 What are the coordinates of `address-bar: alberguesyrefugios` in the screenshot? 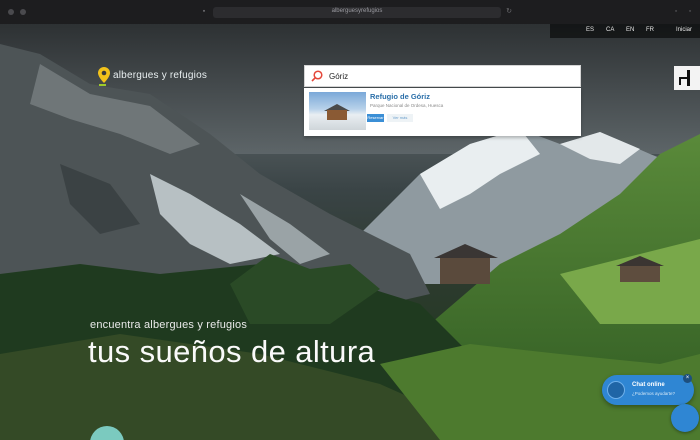 It's located at (357, 12).